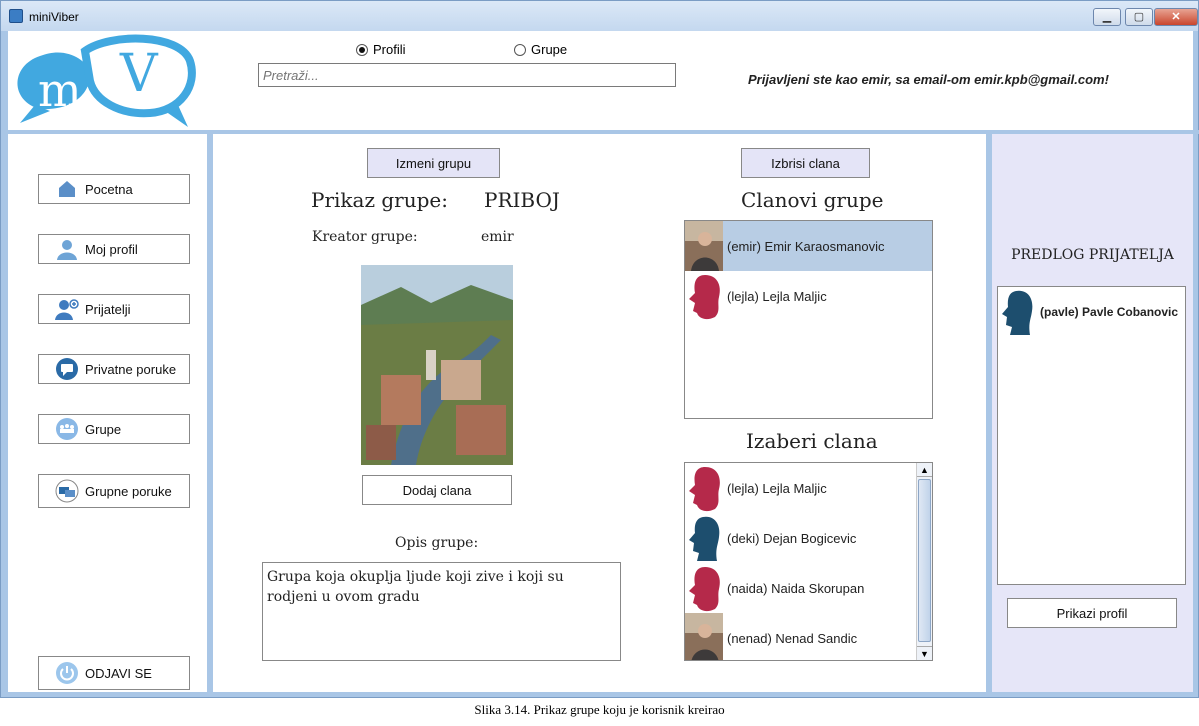  I want to click on list-item: (nenad) Nenad Sandic, so click(808, 636).